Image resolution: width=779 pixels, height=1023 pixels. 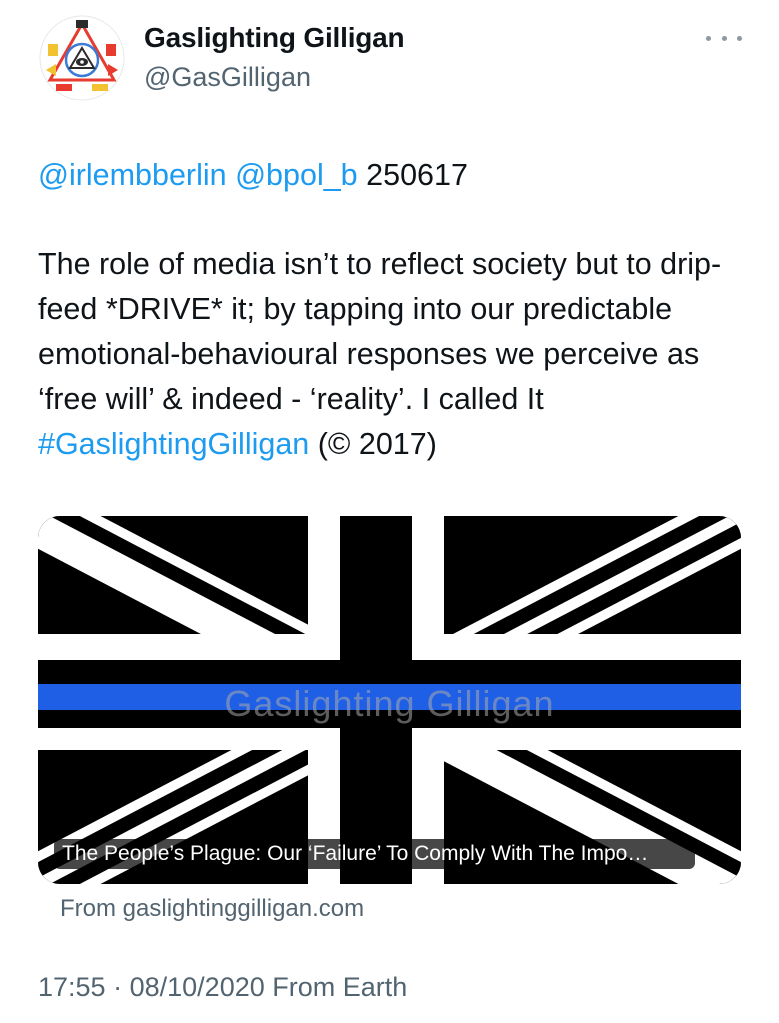 What do you see at coordinates (132, 175) in the screenshot?
I see `mention-link: @irlembberlin` at bounding box center [132, 175].